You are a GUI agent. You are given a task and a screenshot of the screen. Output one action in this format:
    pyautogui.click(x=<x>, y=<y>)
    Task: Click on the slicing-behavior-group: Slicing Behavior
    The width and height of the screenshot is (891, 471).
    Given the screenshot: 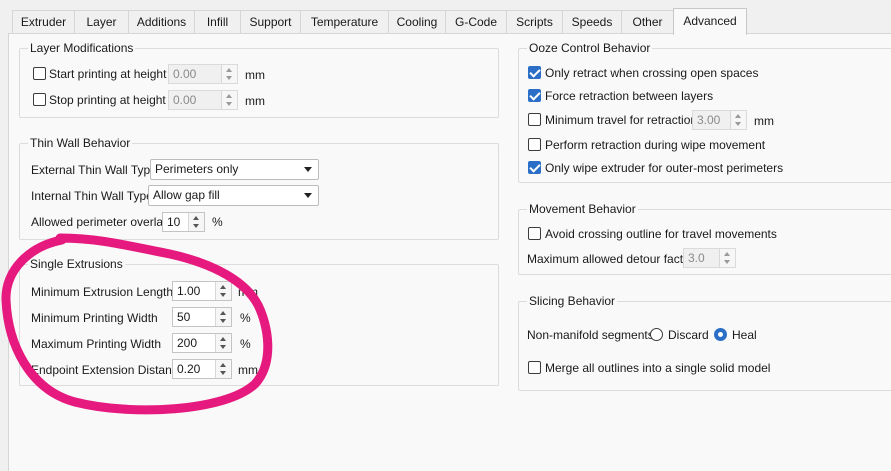 What is the action you would take?
    pyautogui.click(x=704, y=342)
    